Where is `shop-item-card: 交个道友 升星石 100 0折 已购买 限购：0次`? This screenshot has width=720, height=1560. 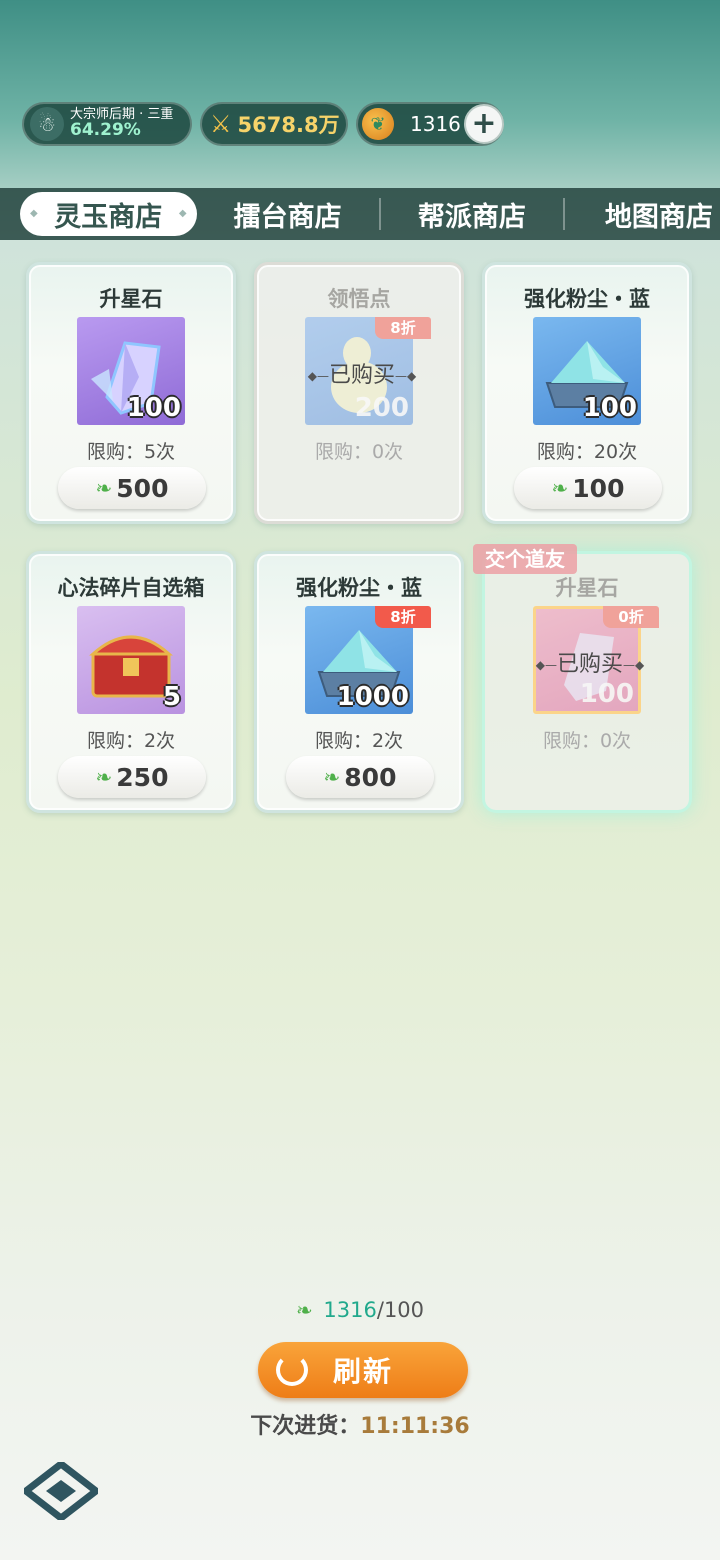
shop-item-card: 交个道友 升星石 100 0折 已购买 限购：0次 is located at coordinates (582, 678).